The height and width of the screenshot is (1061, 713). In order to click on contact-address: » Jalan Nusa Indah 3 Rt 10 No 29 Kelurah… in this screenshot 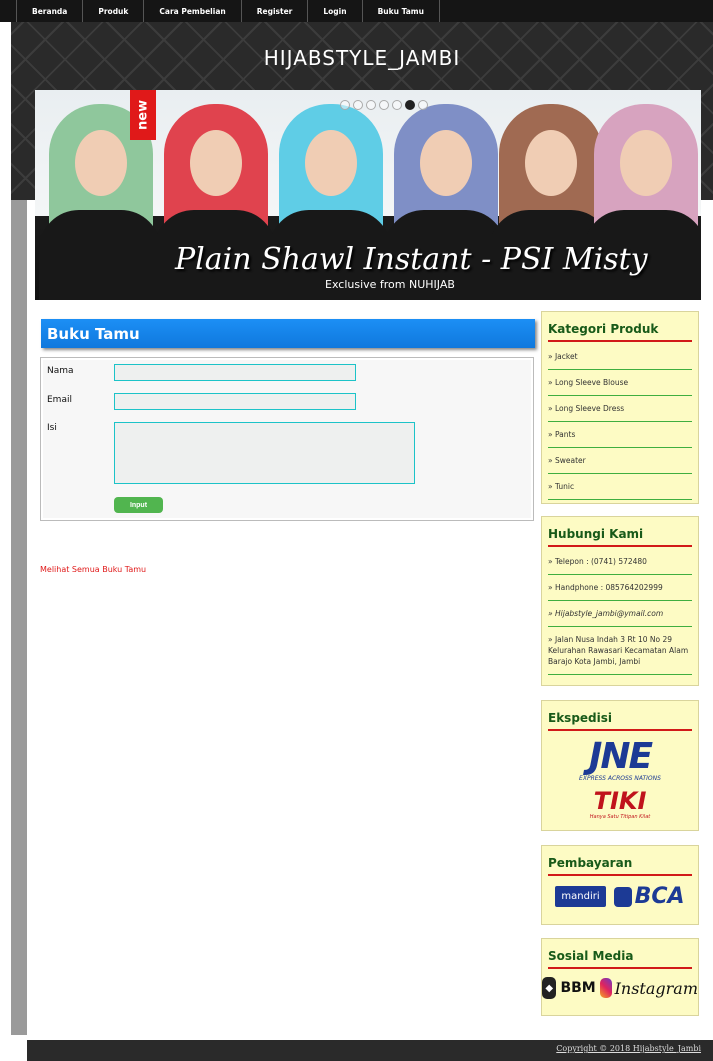, I will do `click(620, 651)`.